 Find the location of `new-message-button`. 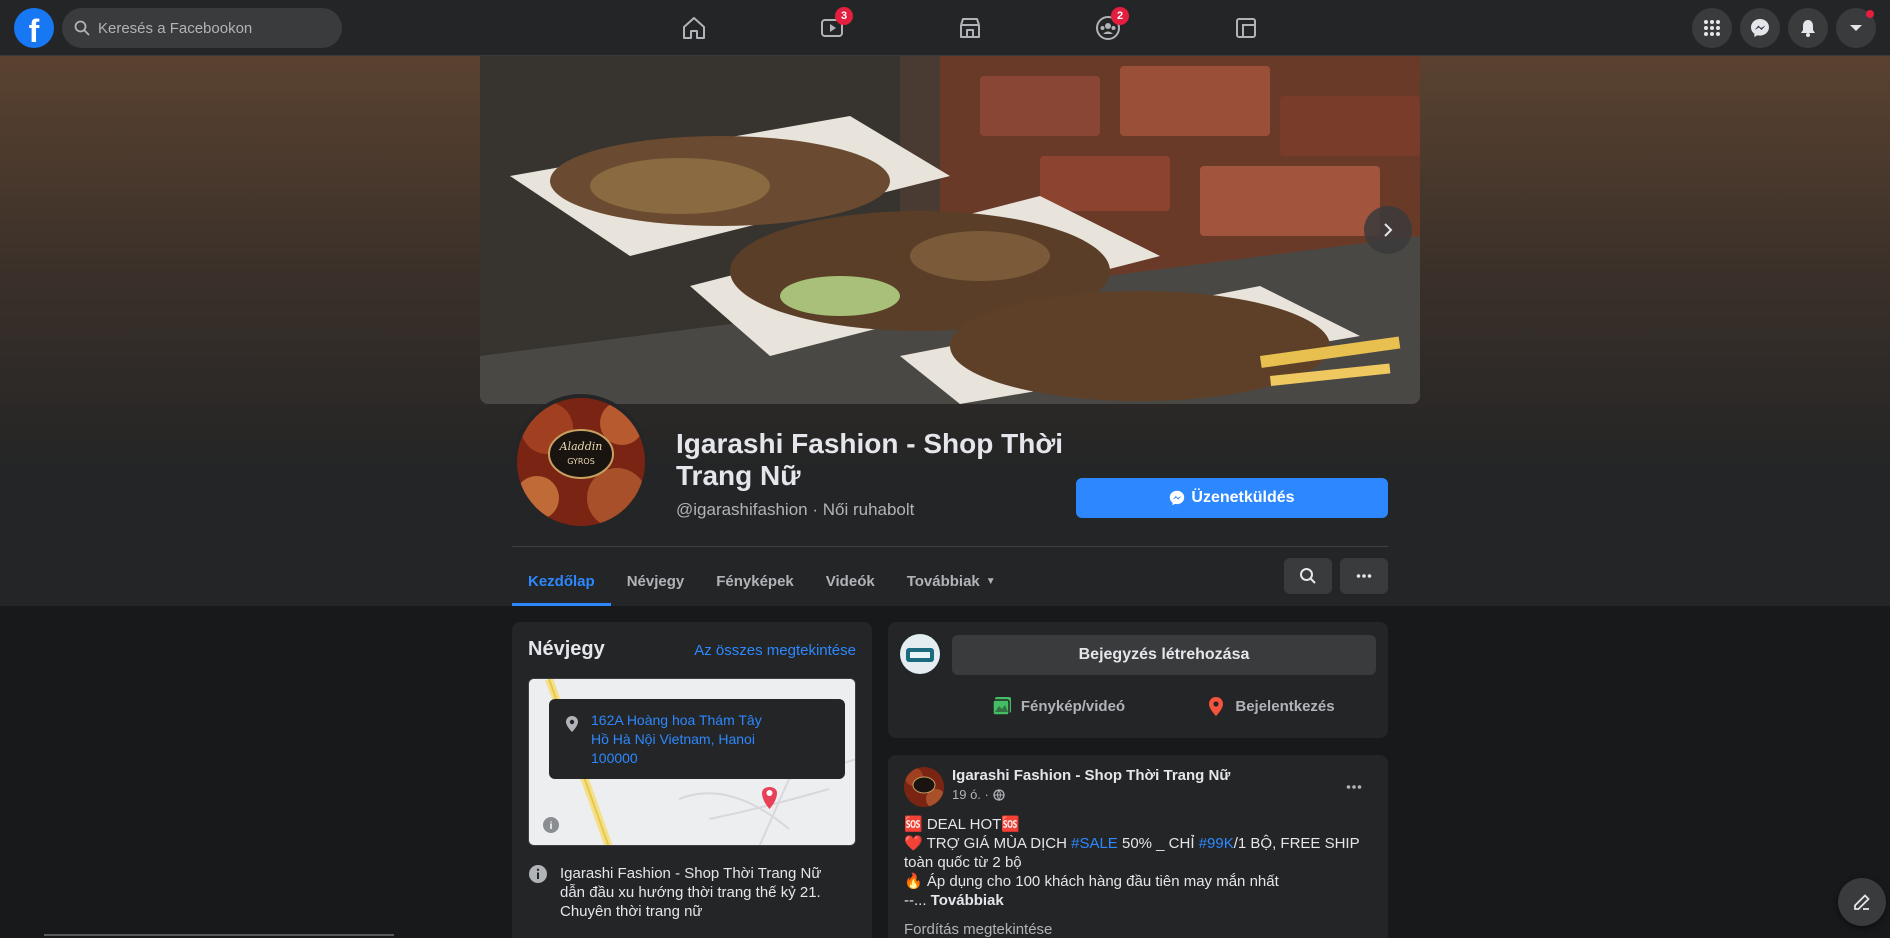

new-message-button is located at coordinates (1862, 902).